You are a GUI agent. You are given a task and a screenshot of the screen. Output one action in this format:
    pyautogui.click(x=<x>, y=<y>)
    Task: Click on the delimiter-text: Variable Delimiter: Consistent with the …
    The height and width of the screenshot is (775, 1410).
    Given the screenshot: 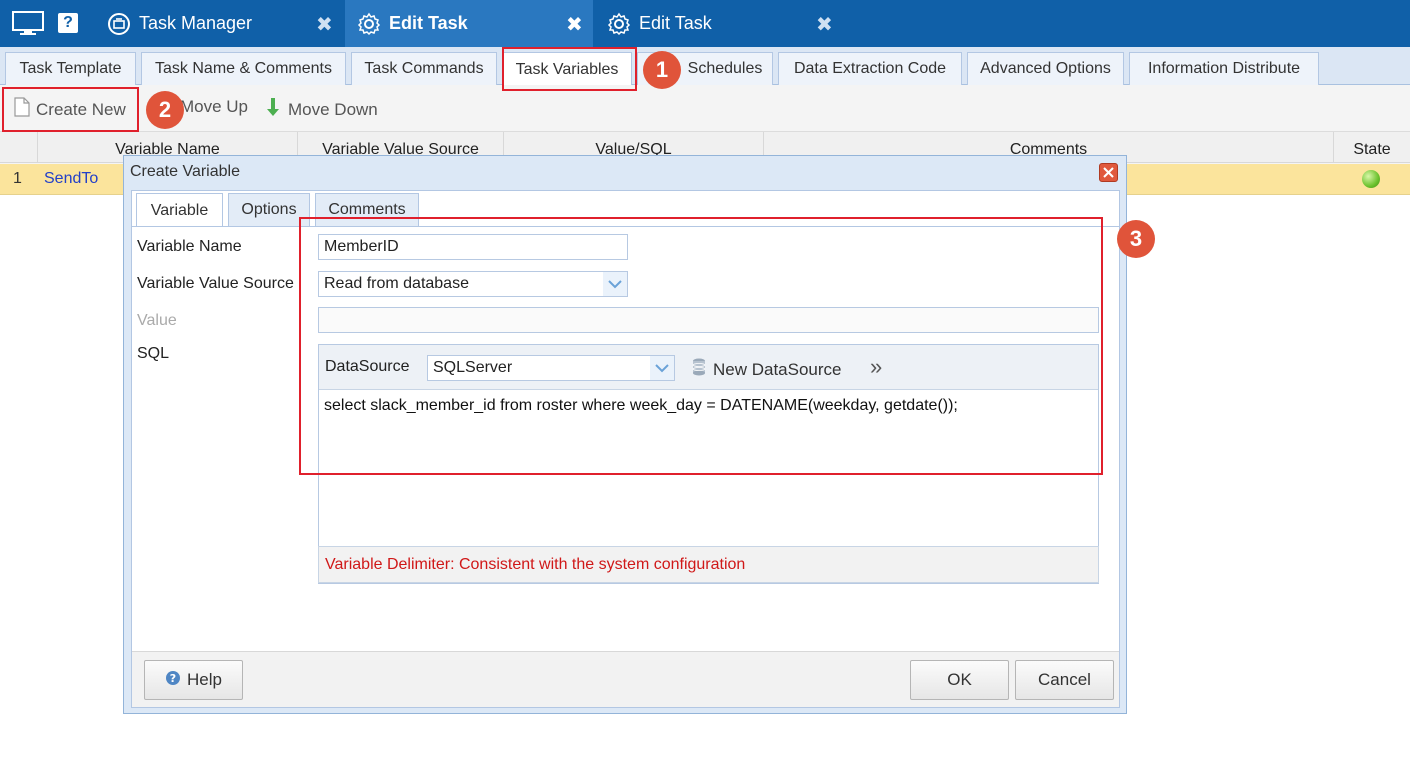 What is the action you would take?
    pyautogui.click(x=535, y=564)
    